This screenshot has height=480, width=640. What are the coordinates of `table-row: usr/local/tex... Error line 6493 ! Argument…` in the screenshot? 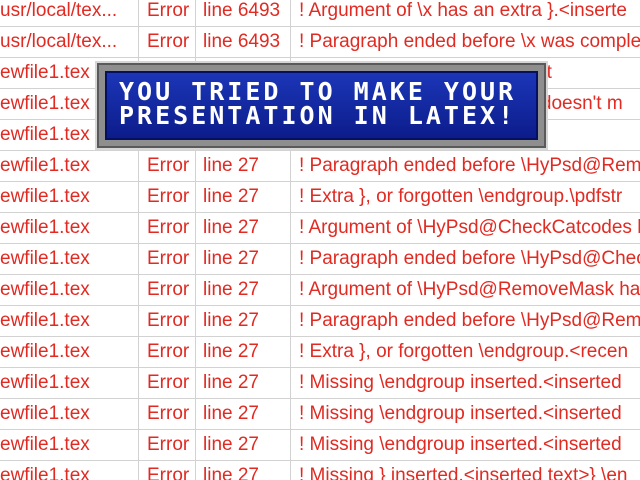 It's located at (320, 13).